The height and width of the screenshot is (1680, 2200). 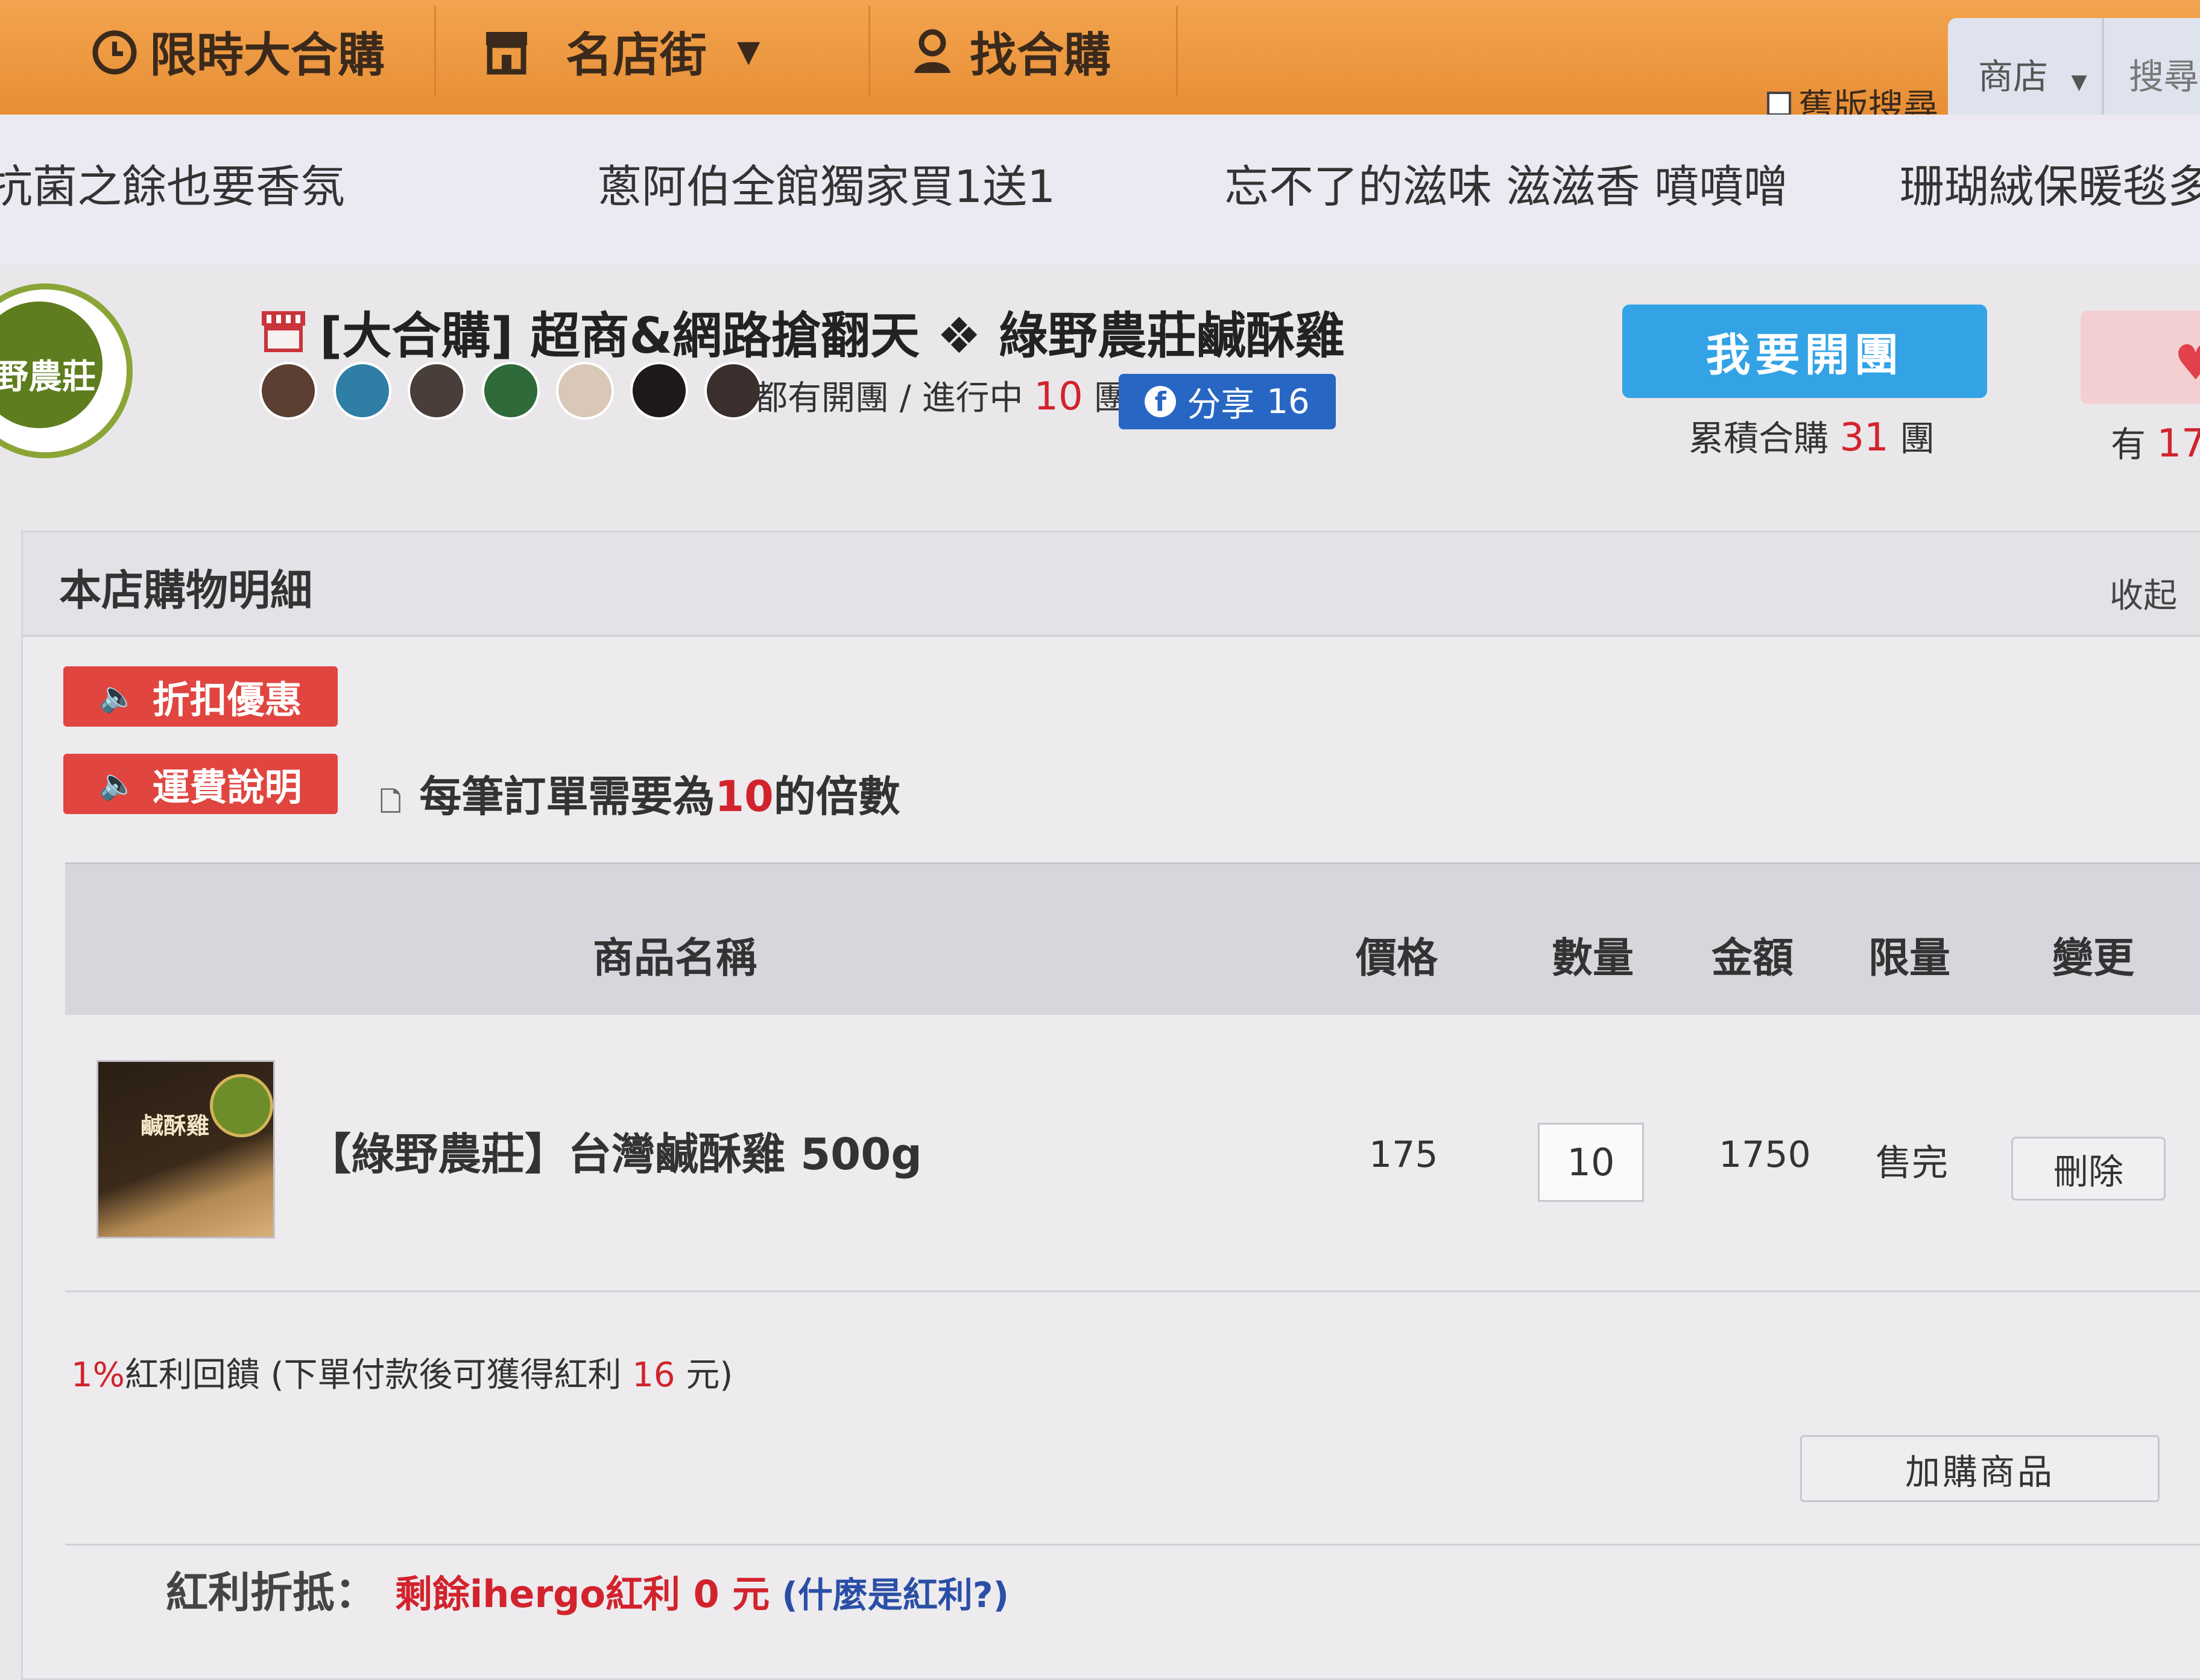 What do you see at coordinates (2187, 363) in the screenshot?
I see `heart-icon: ♥` at bounding box center [2187, 363].